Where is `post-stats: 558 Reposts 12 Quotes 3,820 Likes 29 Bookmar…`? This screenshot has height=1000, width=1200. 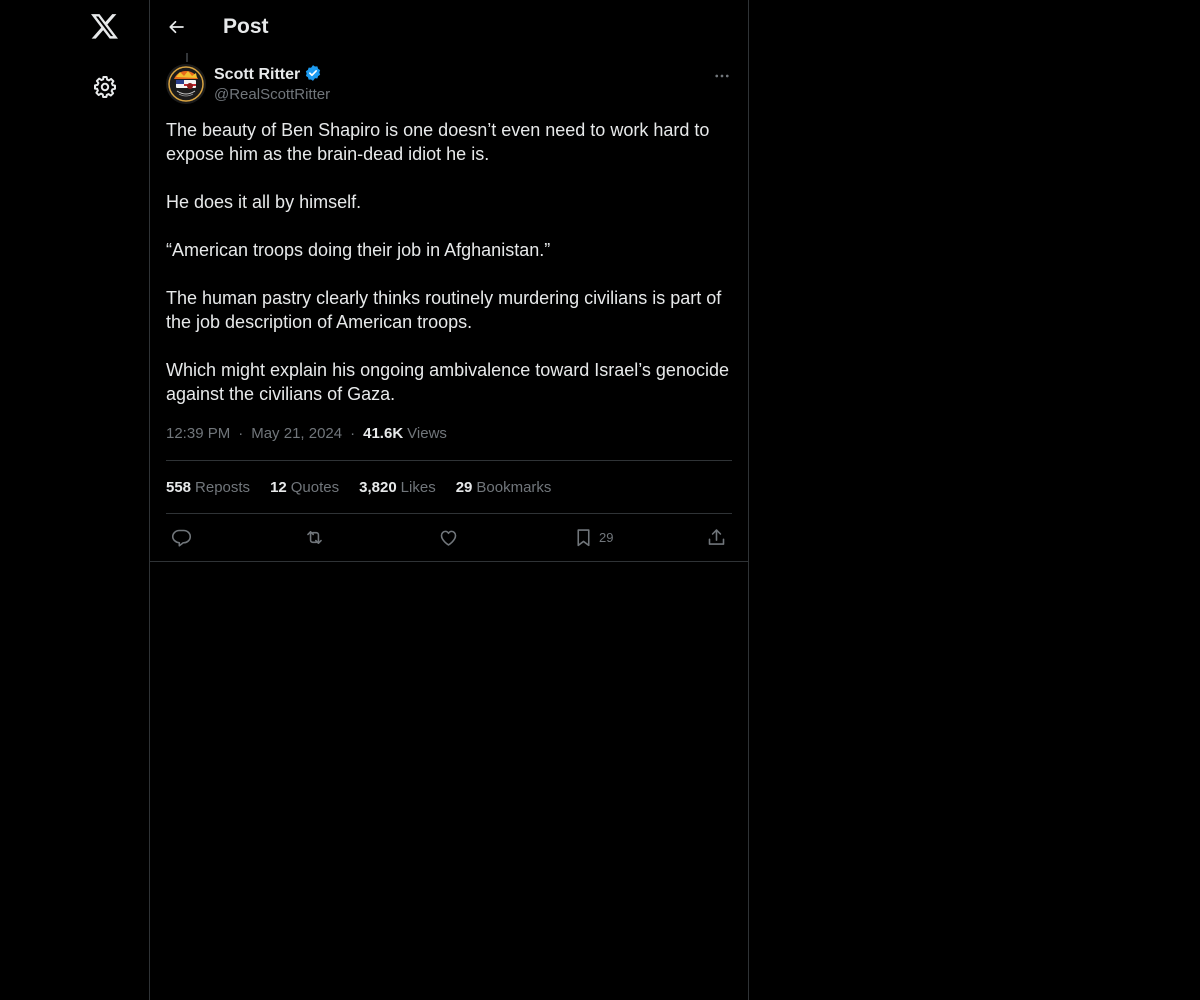
post-stats: 558 Reposts 12 Quotes 3,820 Likes 29 Bookmar… is located at coordinates (368, 487).